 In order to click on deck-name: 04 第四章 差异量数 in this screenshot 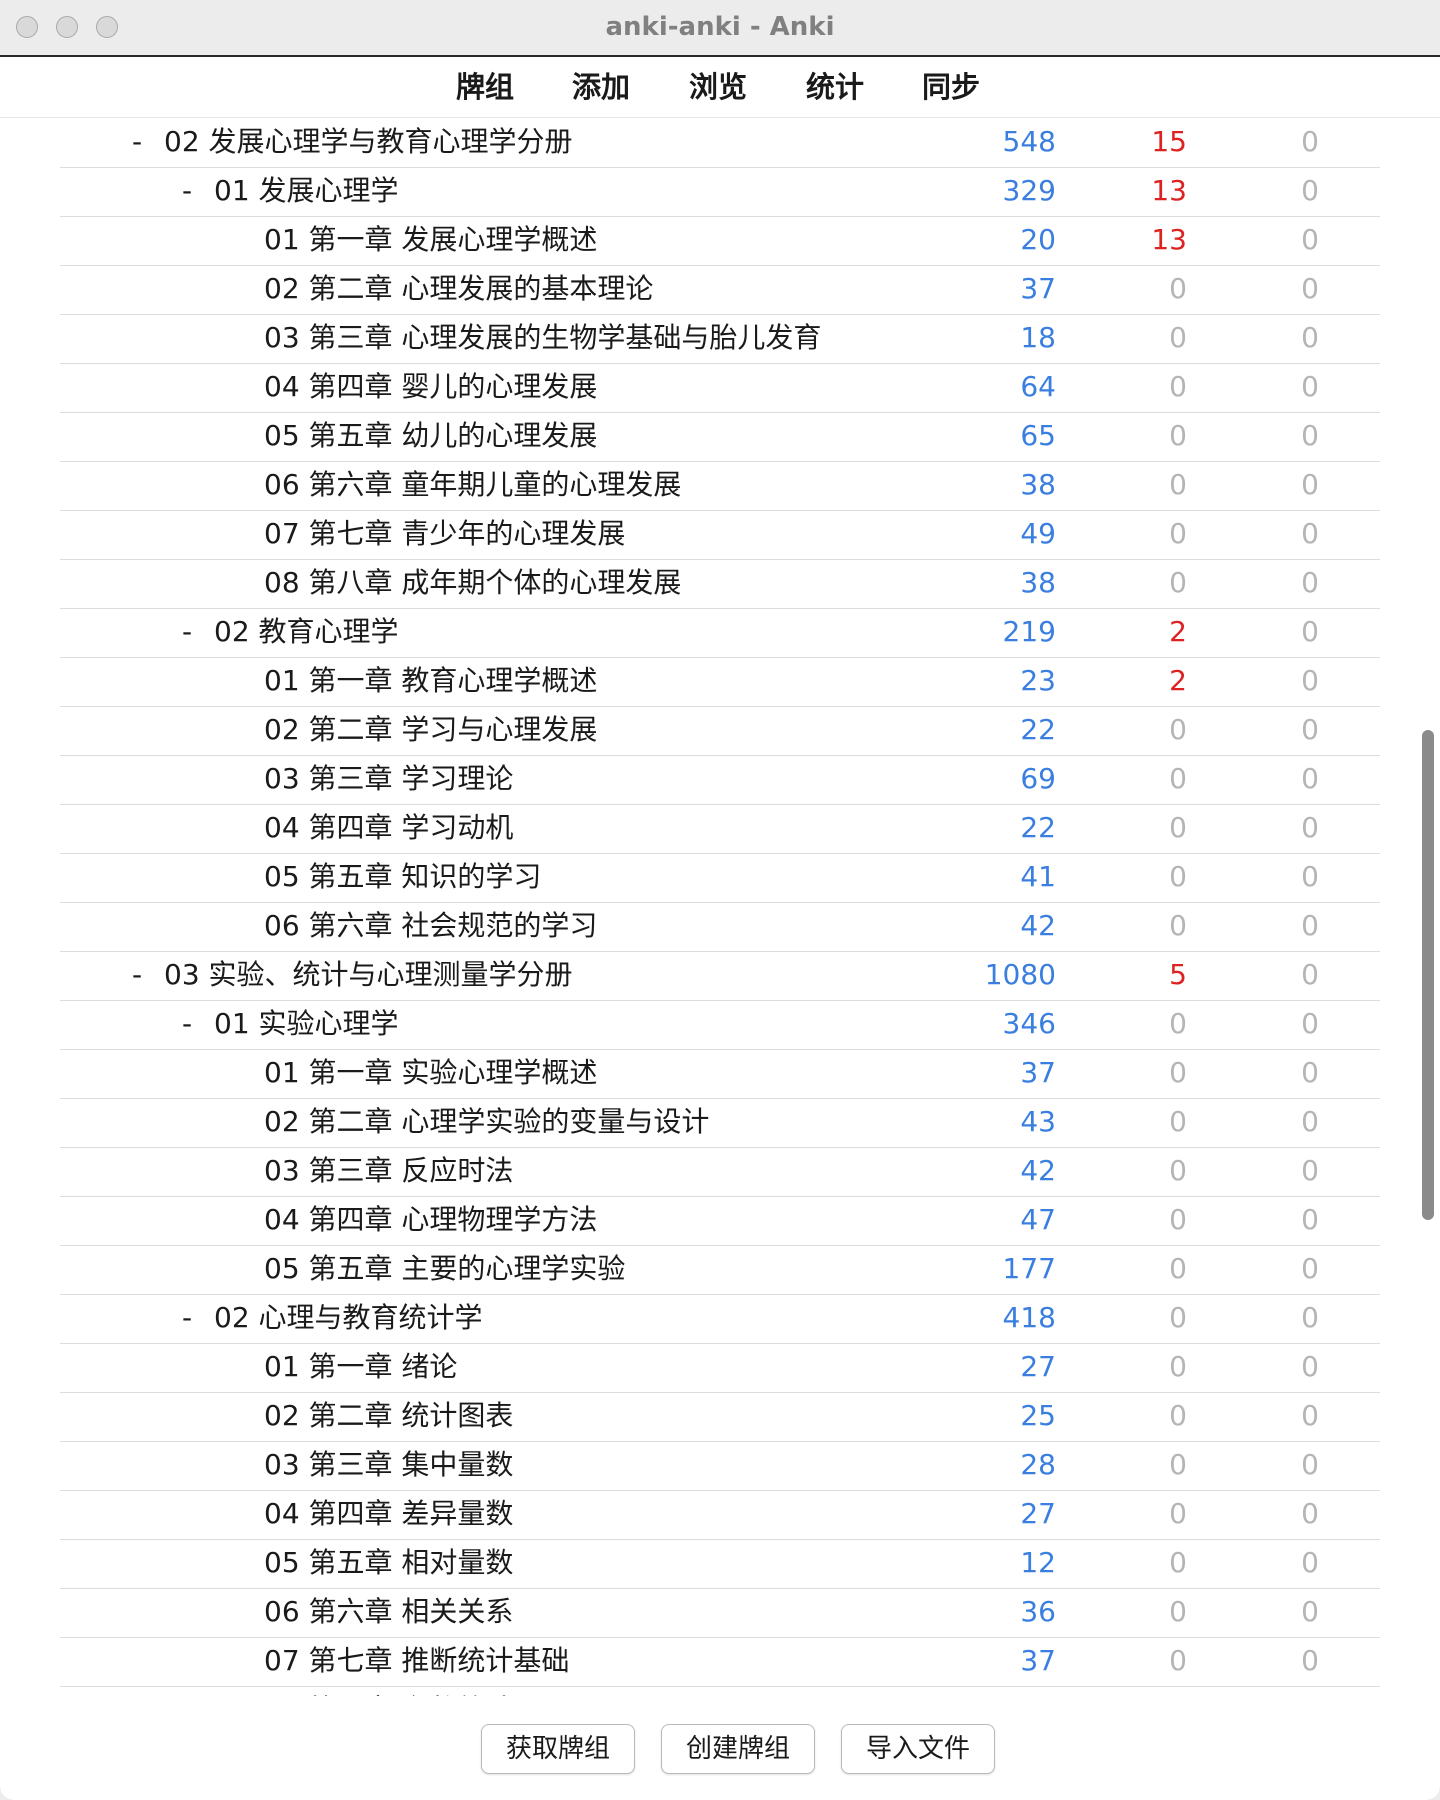, I will do `click(388, 1514)`.